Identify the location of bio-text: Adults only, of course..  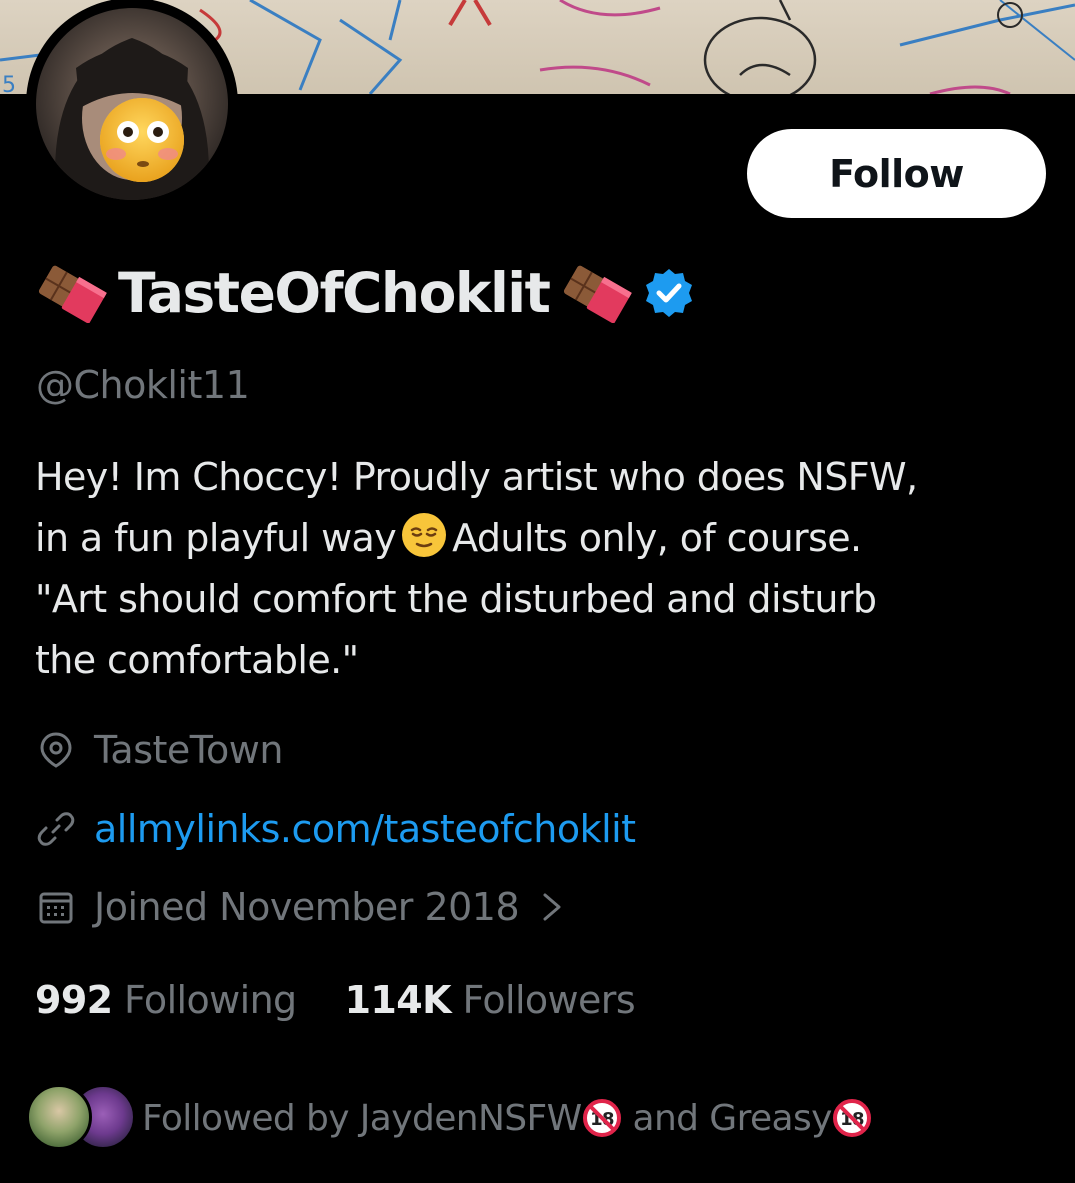
(657, 538).